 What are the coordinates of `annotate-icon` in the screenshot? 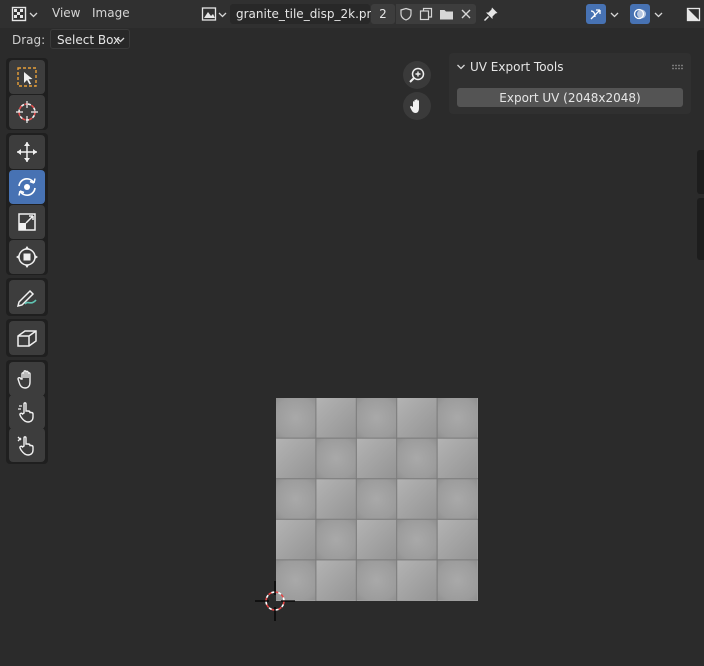 It's located at (26, 298).